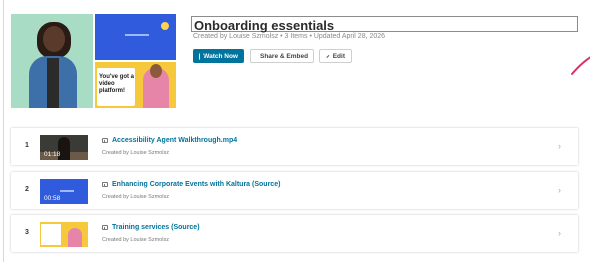  What do you see at coordinates (174, 140) in the screenshot?
I see `entry-title-link: Accessibility Agent Walkthrough.mp4` at bounding box center [174, 140].